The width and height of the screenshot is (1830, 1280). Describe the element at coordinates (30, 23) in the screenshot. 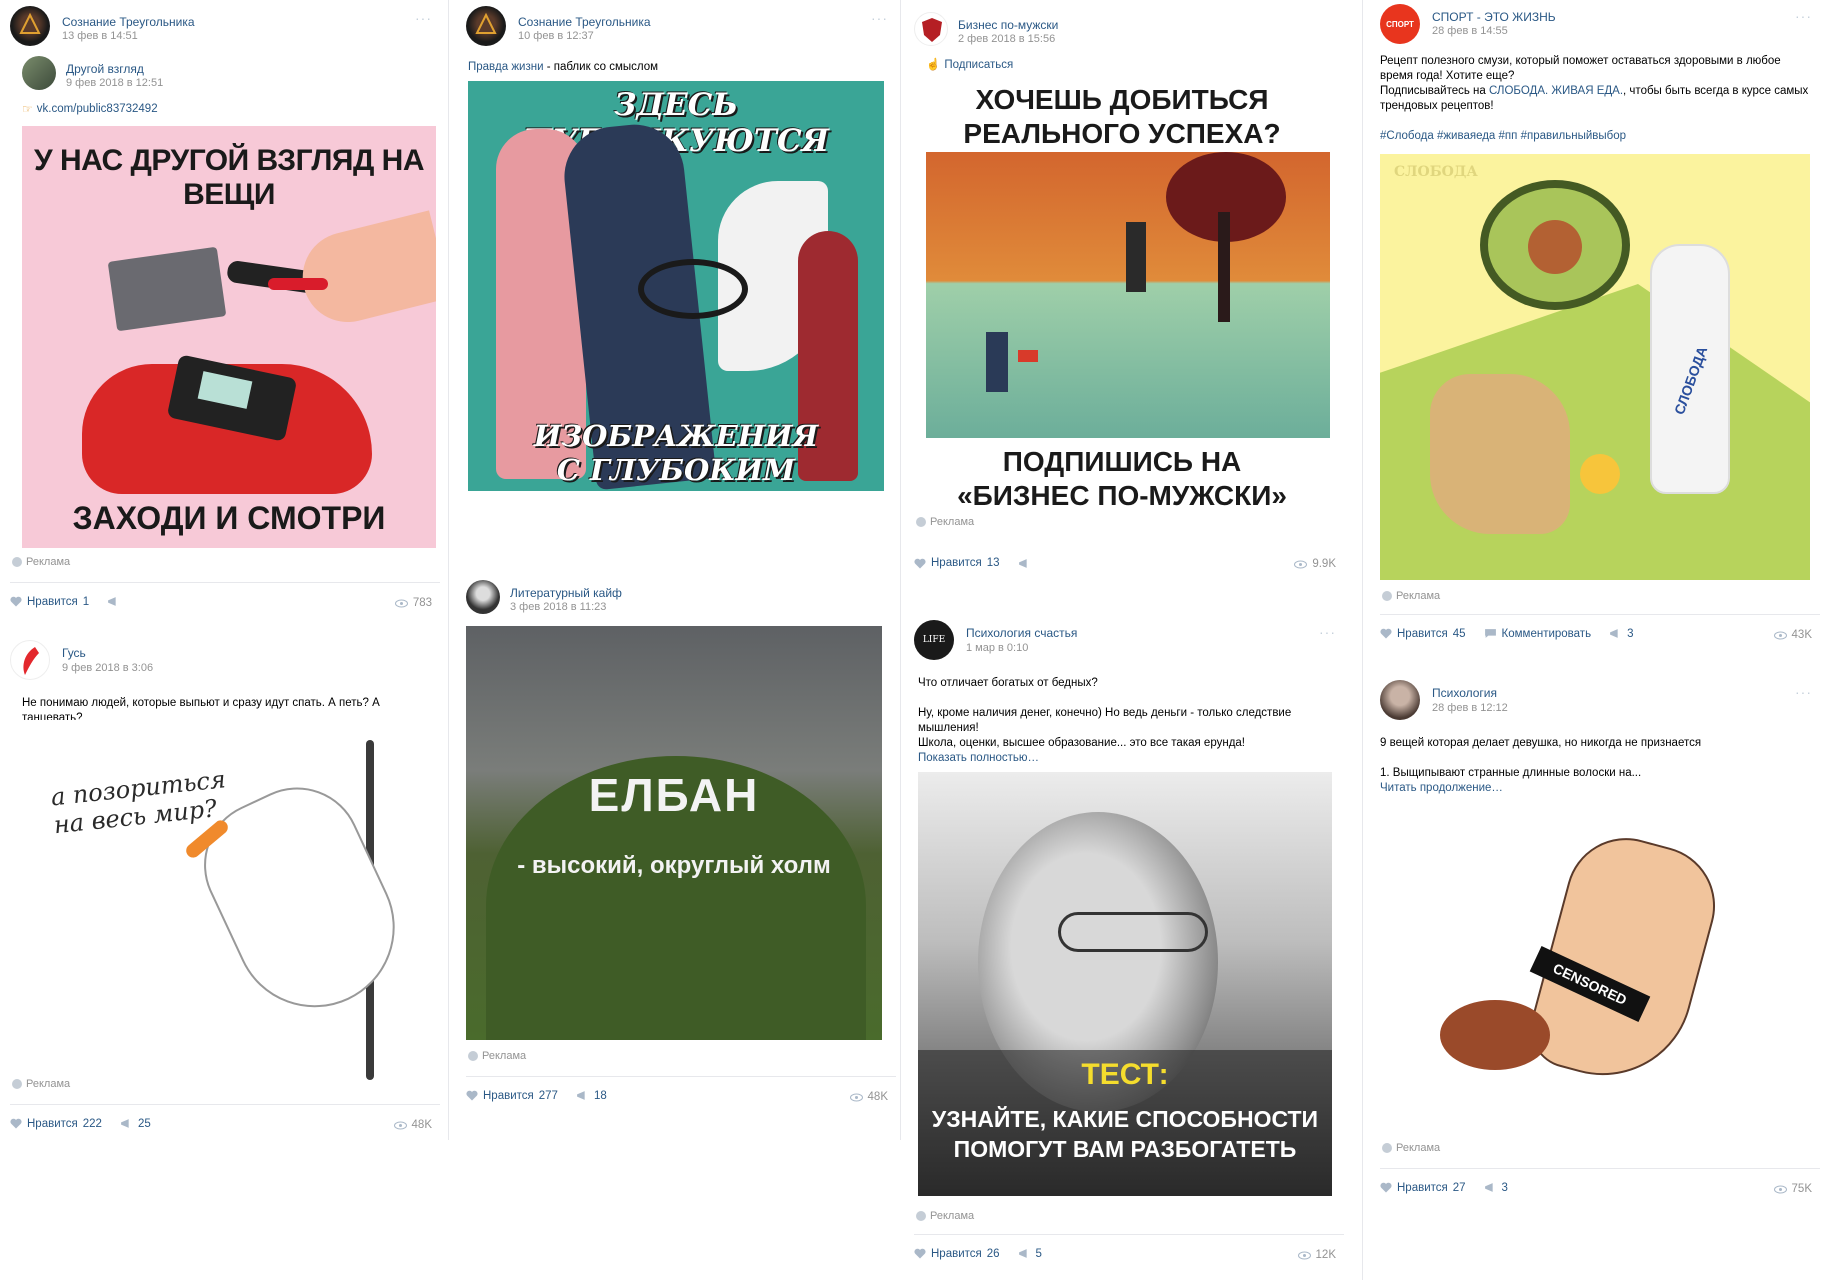

I see `triangle-logo-icon` at that location.